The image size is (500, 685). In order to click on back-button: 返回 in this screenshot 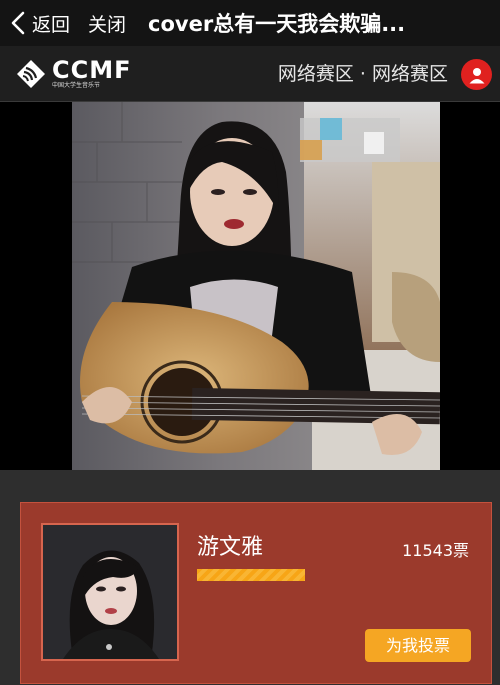, I will do `click(35, 23)`.